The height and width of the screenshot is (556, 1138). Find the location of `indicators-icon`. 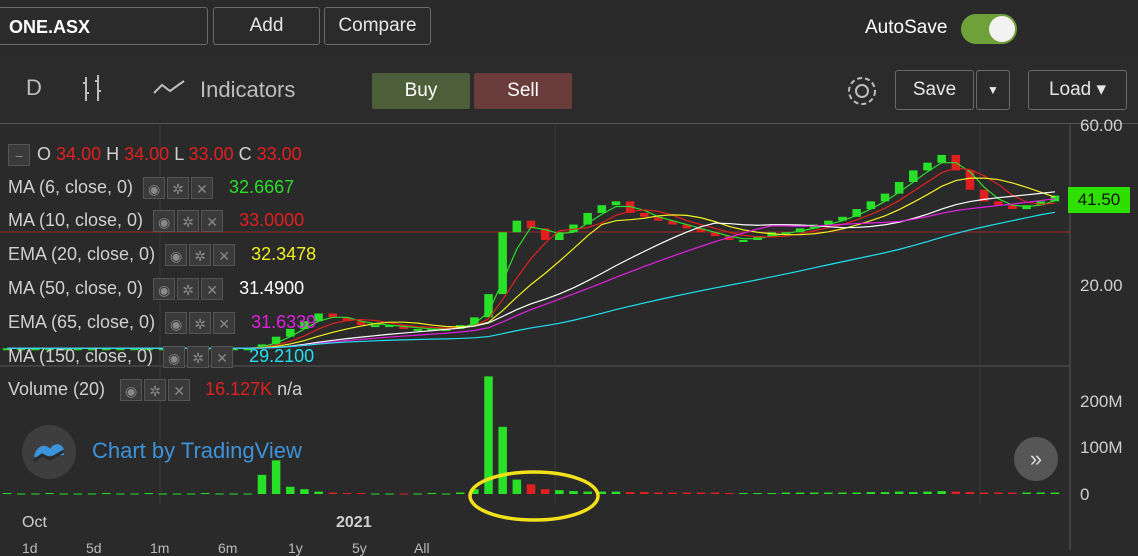

indicators-icon is located at coordinates (169, 91).